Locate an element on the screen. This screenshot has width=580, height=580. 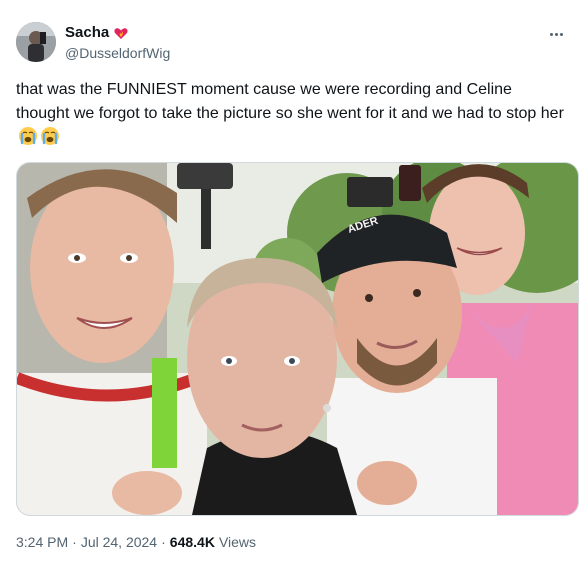
more-icon is located at coordinates (551, 34).